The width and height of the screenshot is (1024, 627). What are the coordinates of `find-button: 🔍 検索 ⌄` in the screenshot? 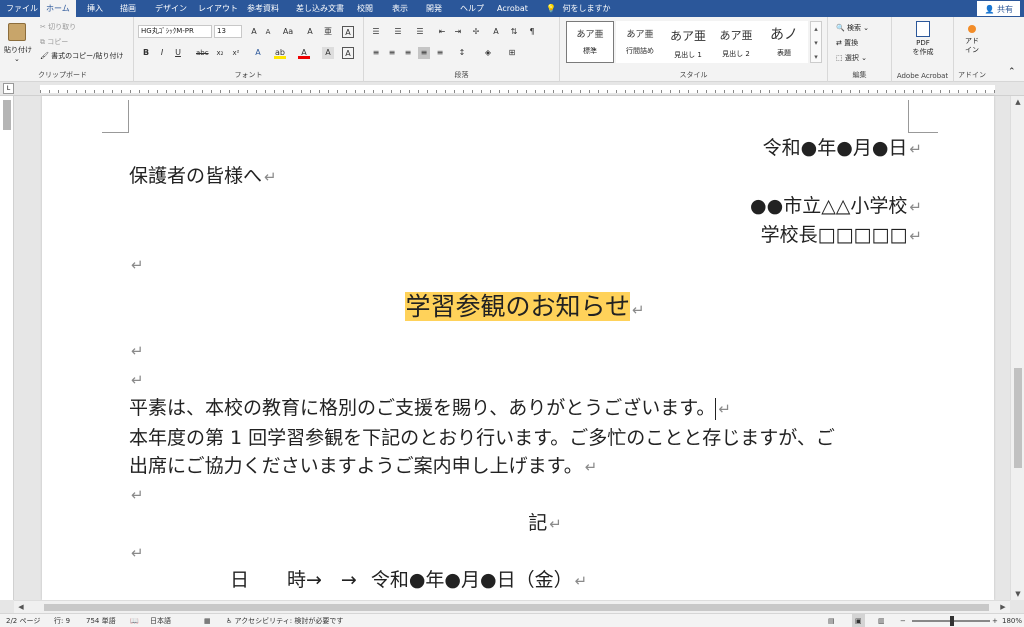 It's located at (852, 28).